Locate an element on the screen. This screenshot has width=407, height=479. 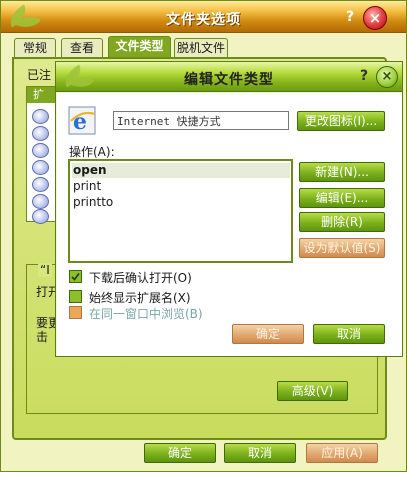
advanced-button: 高级(V) is located at coordinates (312, 391).